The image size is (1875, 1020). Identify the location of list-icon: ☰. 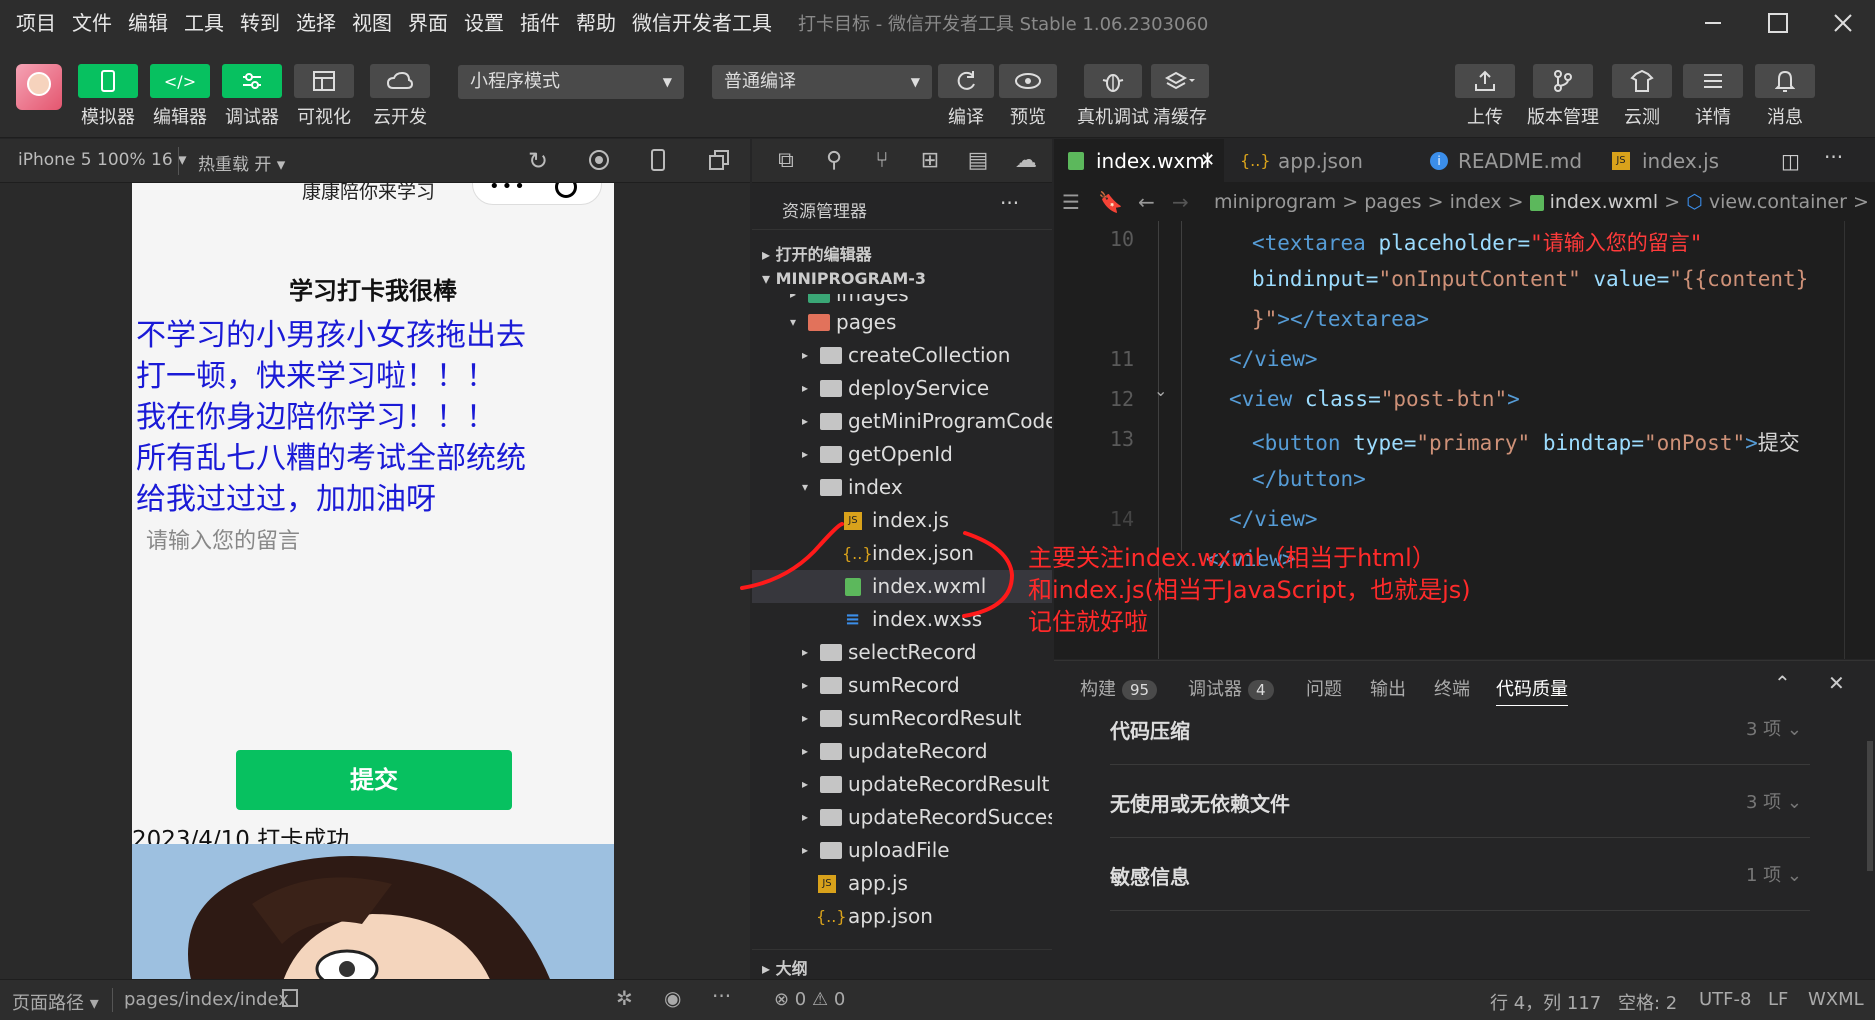
(1071, 202).